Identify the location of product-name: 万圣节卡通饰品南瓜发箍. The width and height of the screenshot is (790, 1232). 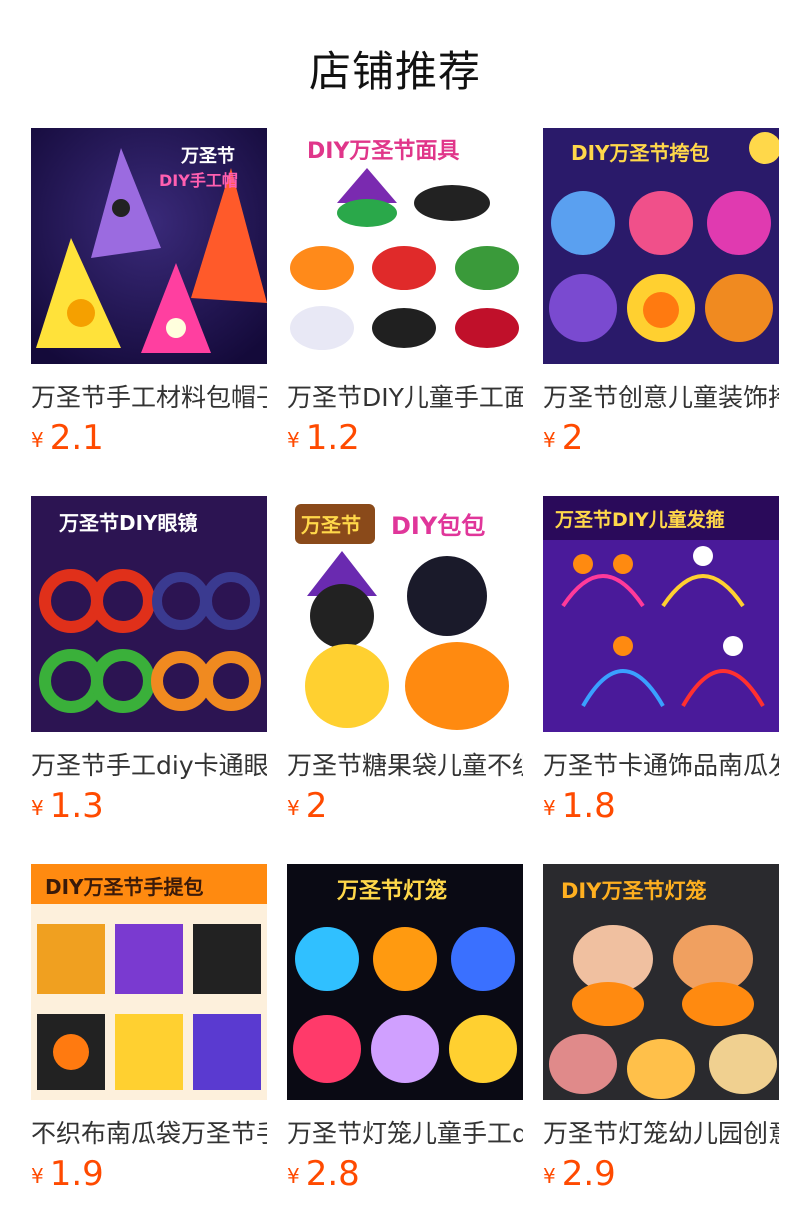
(661, 764).